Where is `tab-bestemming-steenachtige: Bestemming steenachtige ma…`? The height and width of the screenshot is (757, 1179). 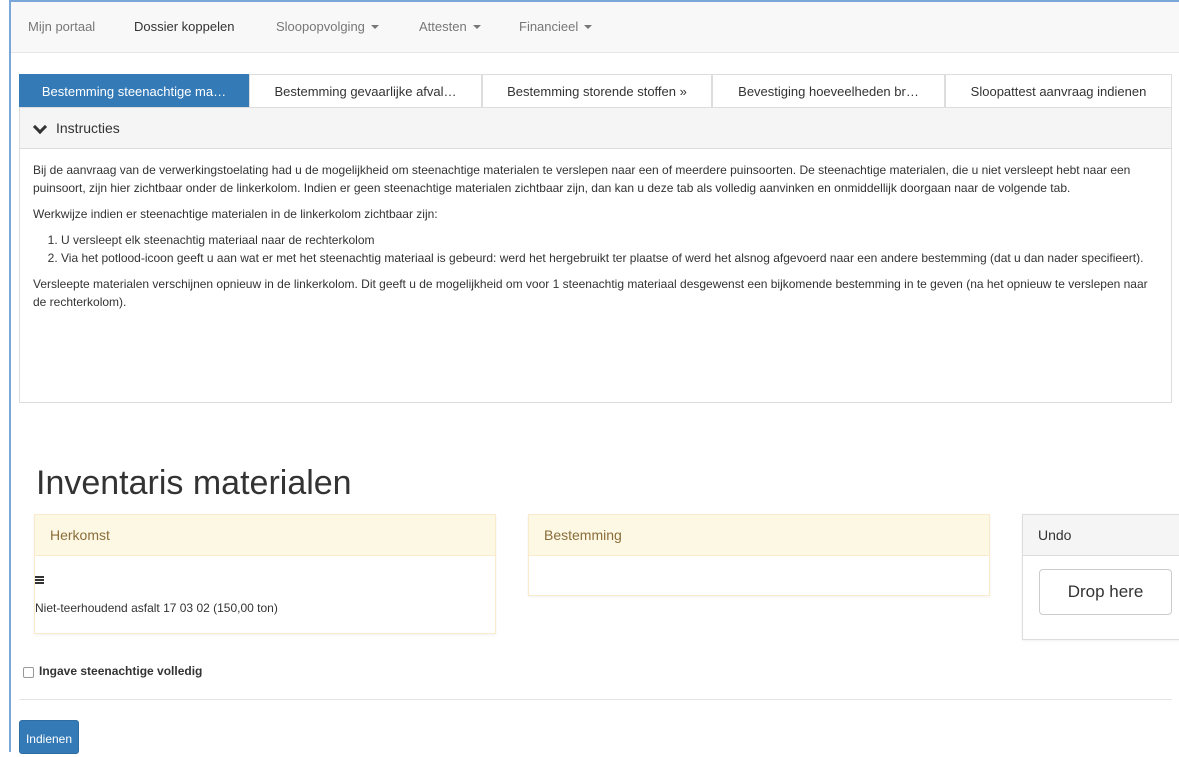
tab-bestemming-steenachtige: Bestemming steenachtige ma… is located at coordinates (134, 90).